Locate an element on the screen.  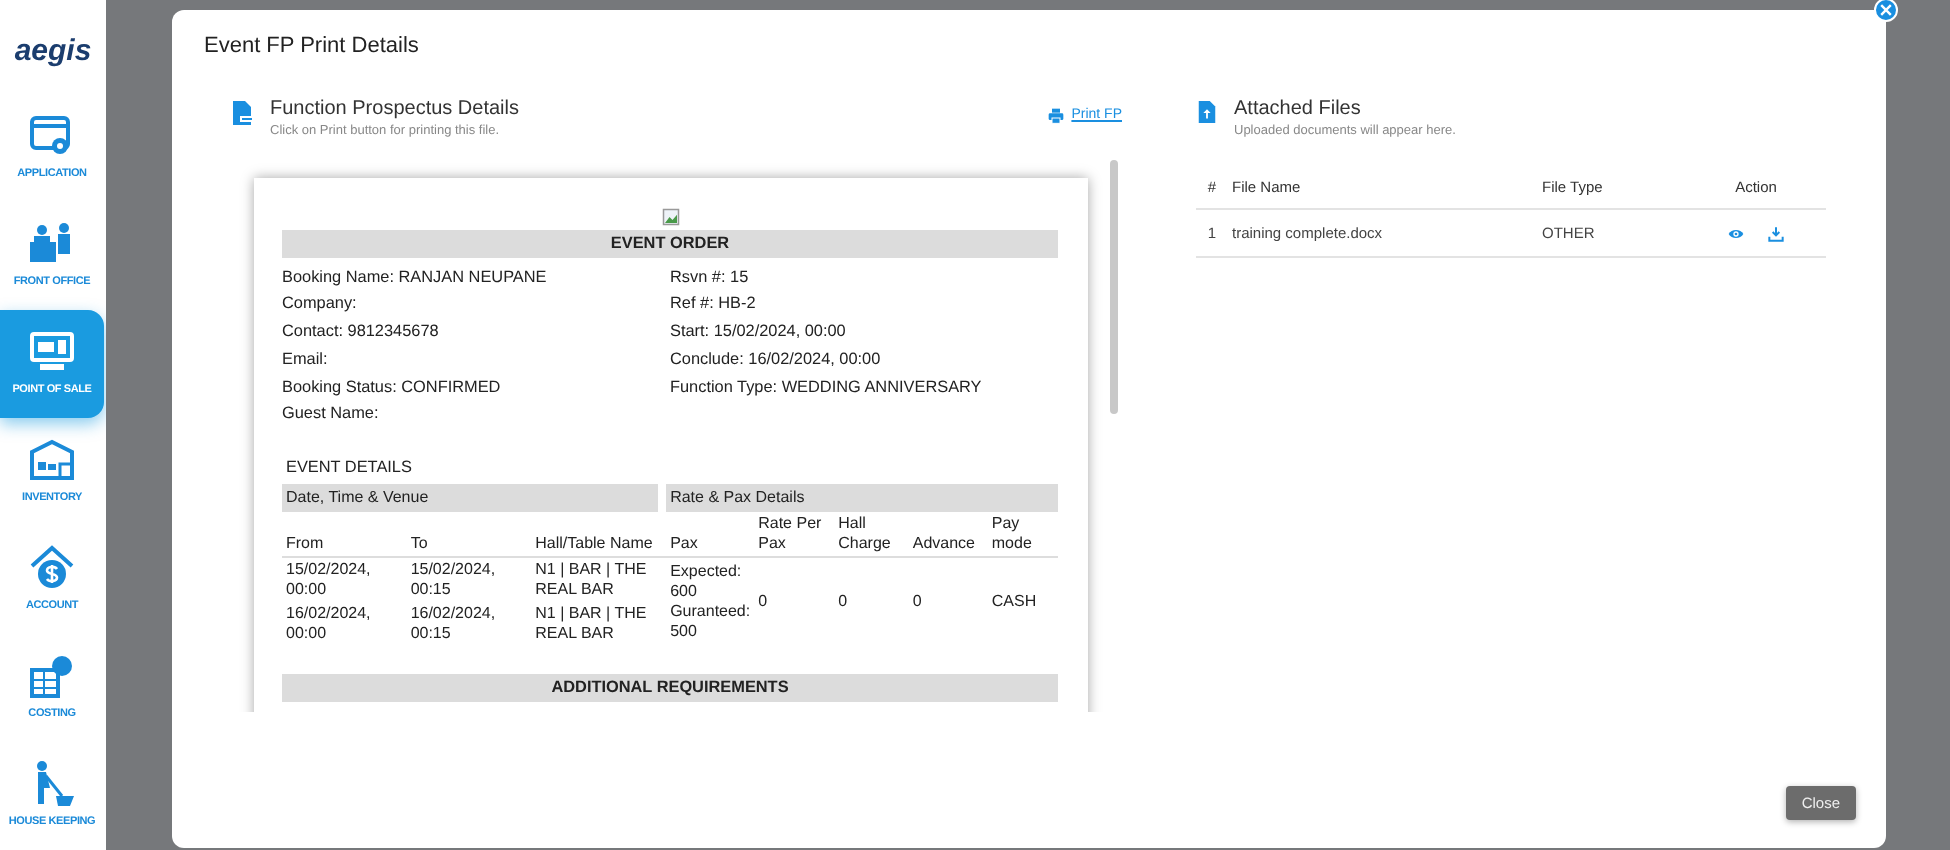
table-cell: Guranteed: 500 is located at coordinates (710, 622).